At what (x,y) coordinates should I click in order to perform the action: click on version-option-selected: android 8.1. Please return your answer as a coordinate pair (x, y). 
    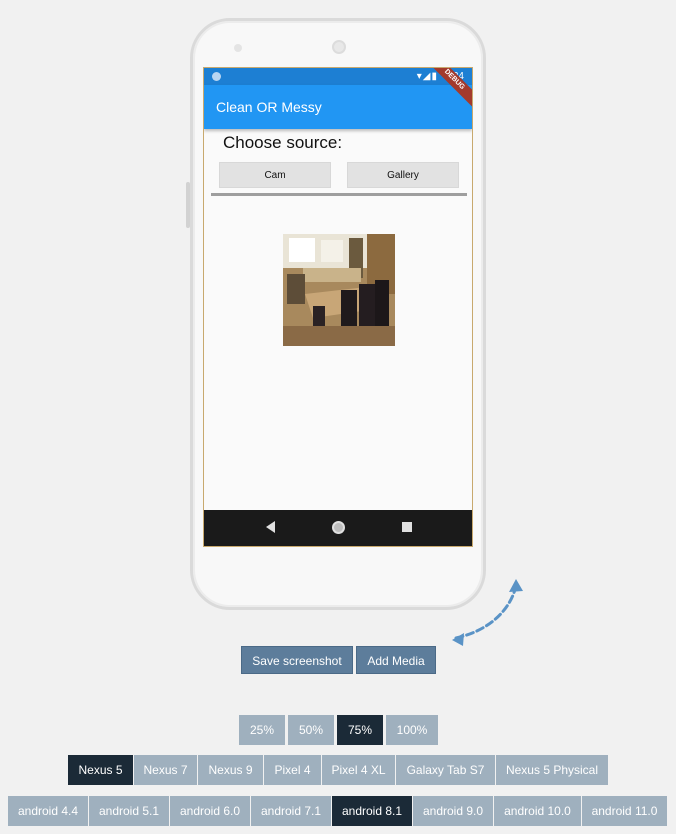
    Looking at the image, I should click on (372, 811).